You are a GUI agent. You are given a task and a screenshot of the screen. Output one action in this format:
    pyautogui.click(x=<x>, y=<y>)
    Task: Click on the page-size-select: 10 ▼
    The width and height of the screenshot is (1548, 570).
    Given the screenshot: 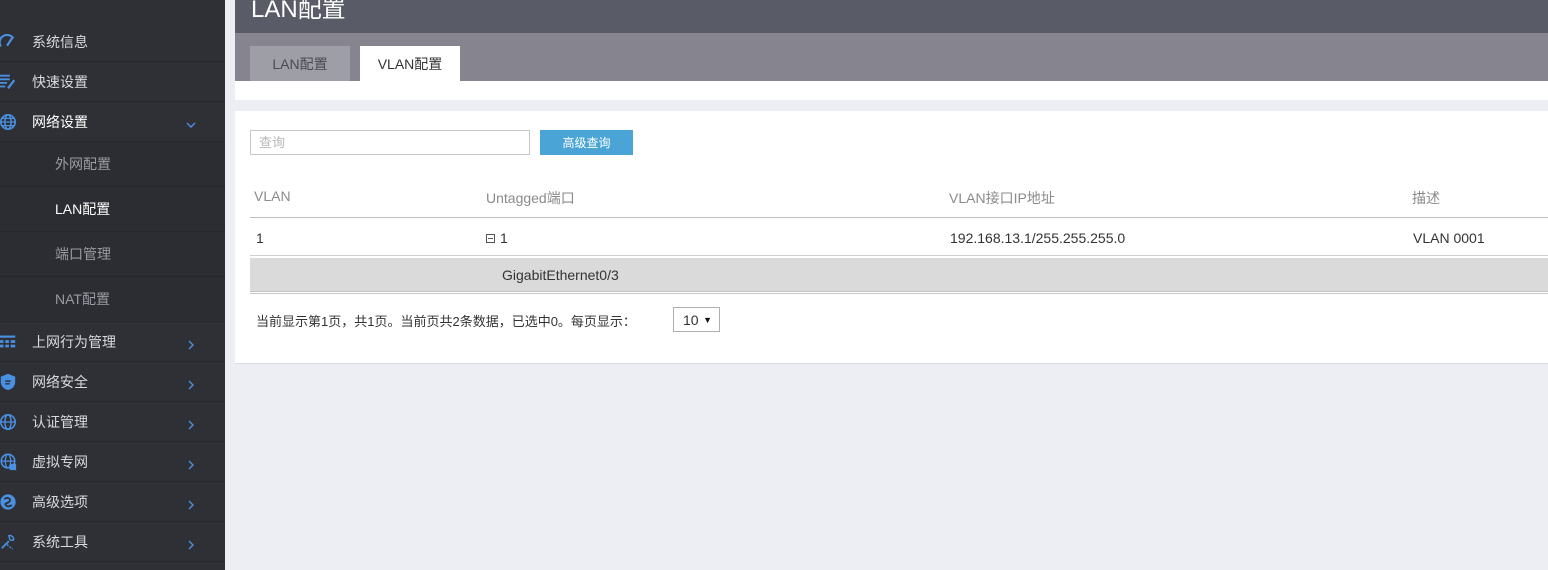 What is the action you would take?
    pyautogui.click(x=696, y=319)
    